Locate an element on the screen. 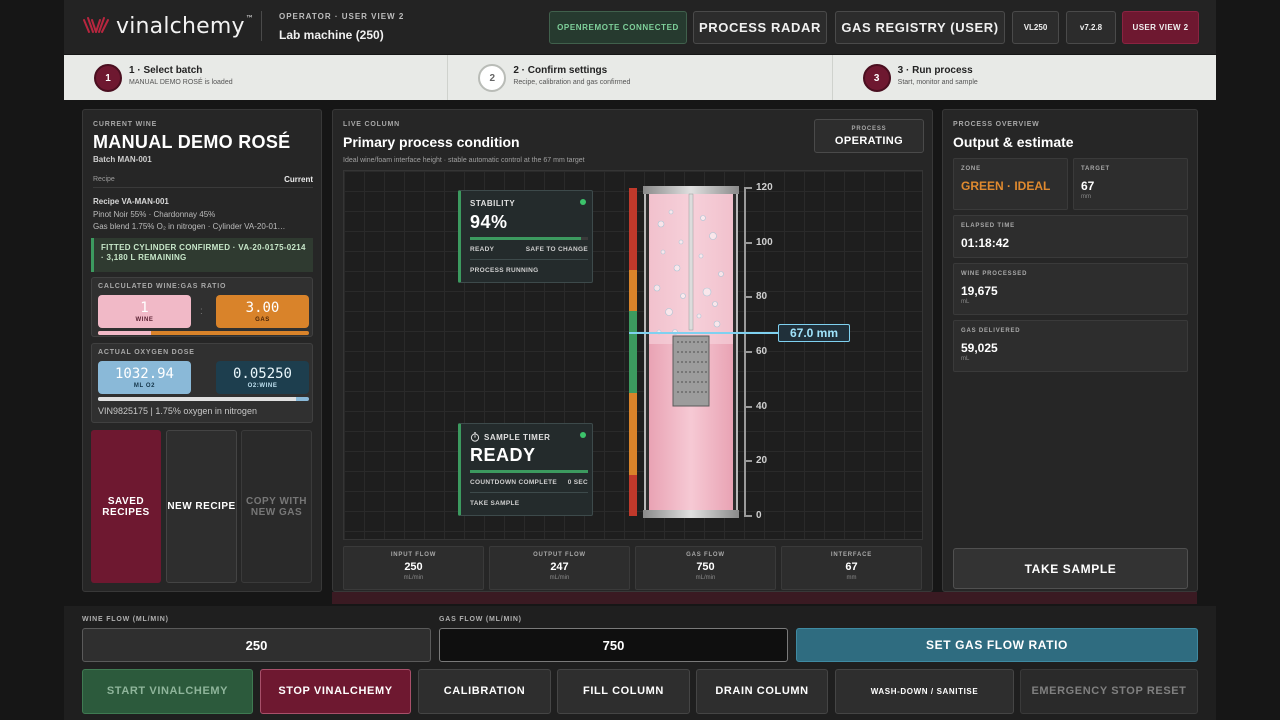 This screenshot has height=720, width=1280. metric-label: OUTPUT FLOW is located at coordinates (559, 555).